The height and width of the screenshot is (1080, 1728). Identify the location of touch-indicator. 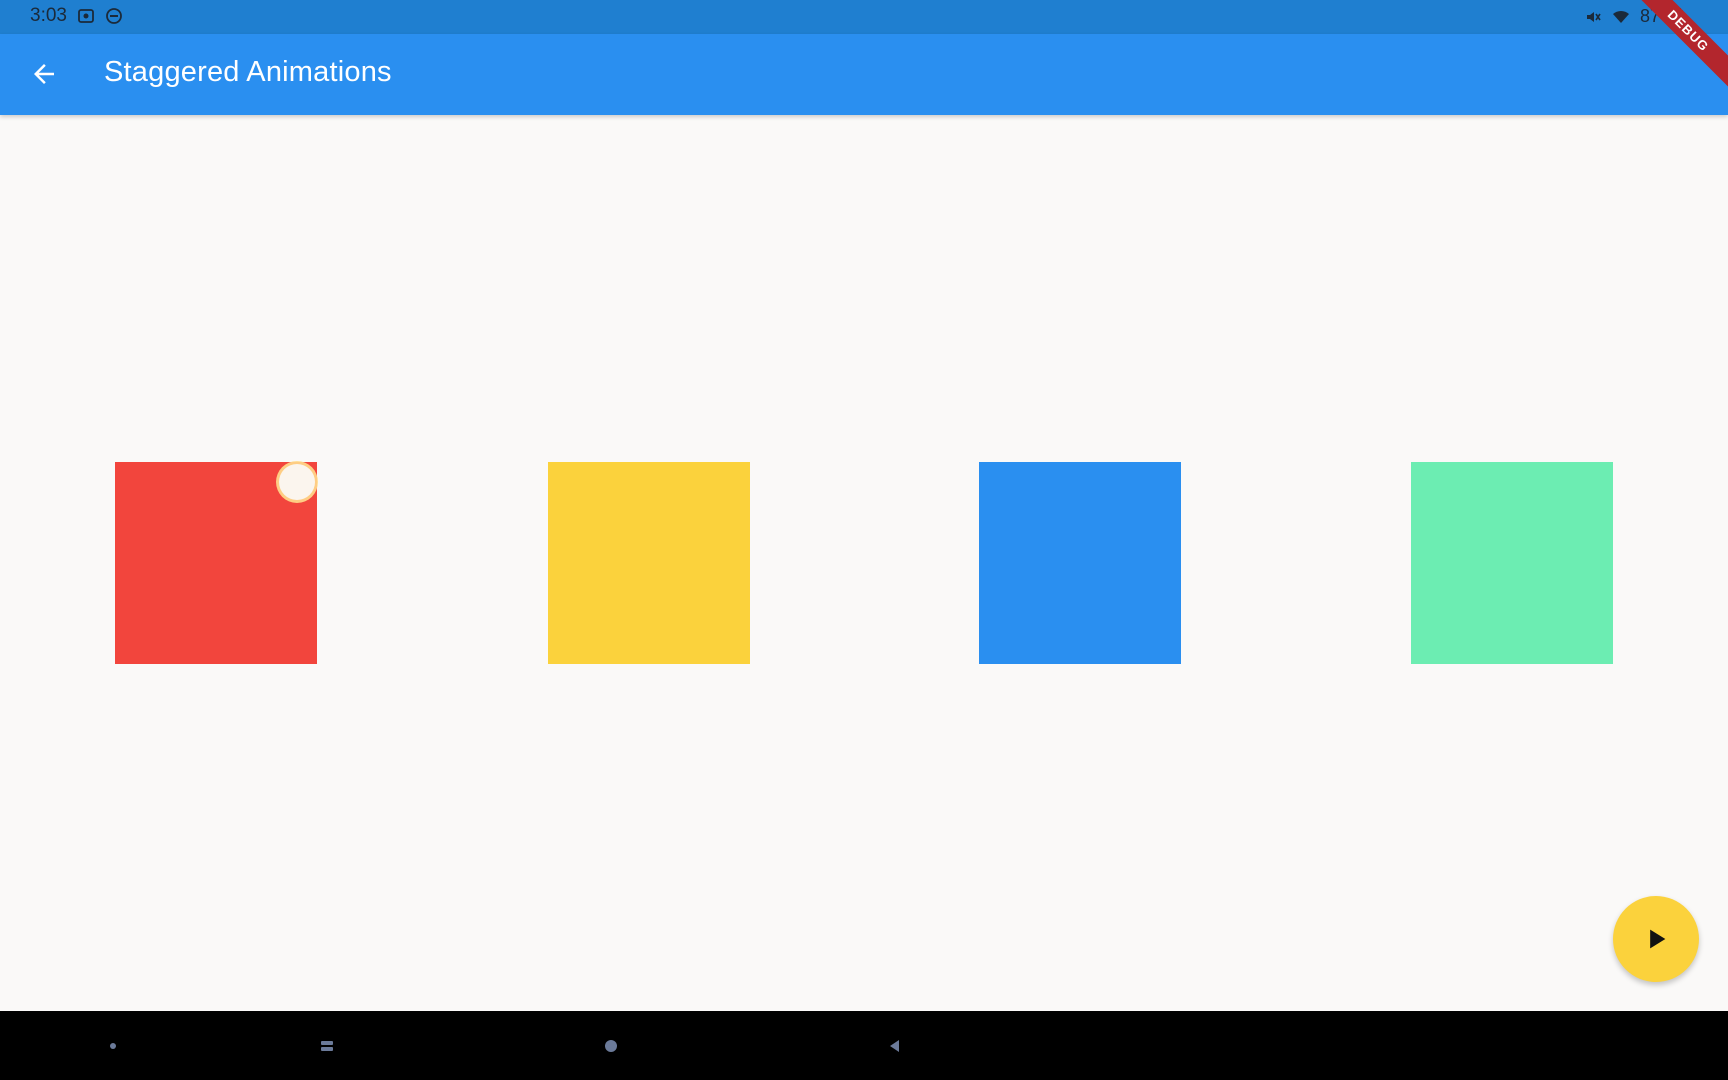
(297, 482).